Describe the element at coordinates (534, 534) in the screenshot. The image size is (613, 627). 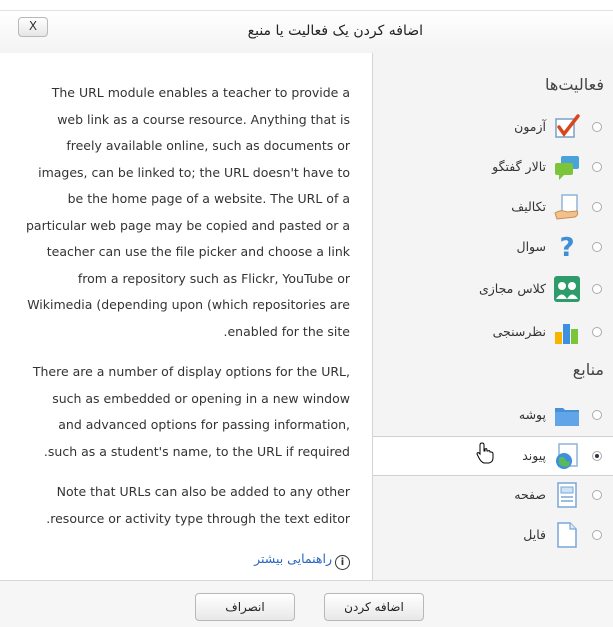
I see `option-label: فایل` at that location.